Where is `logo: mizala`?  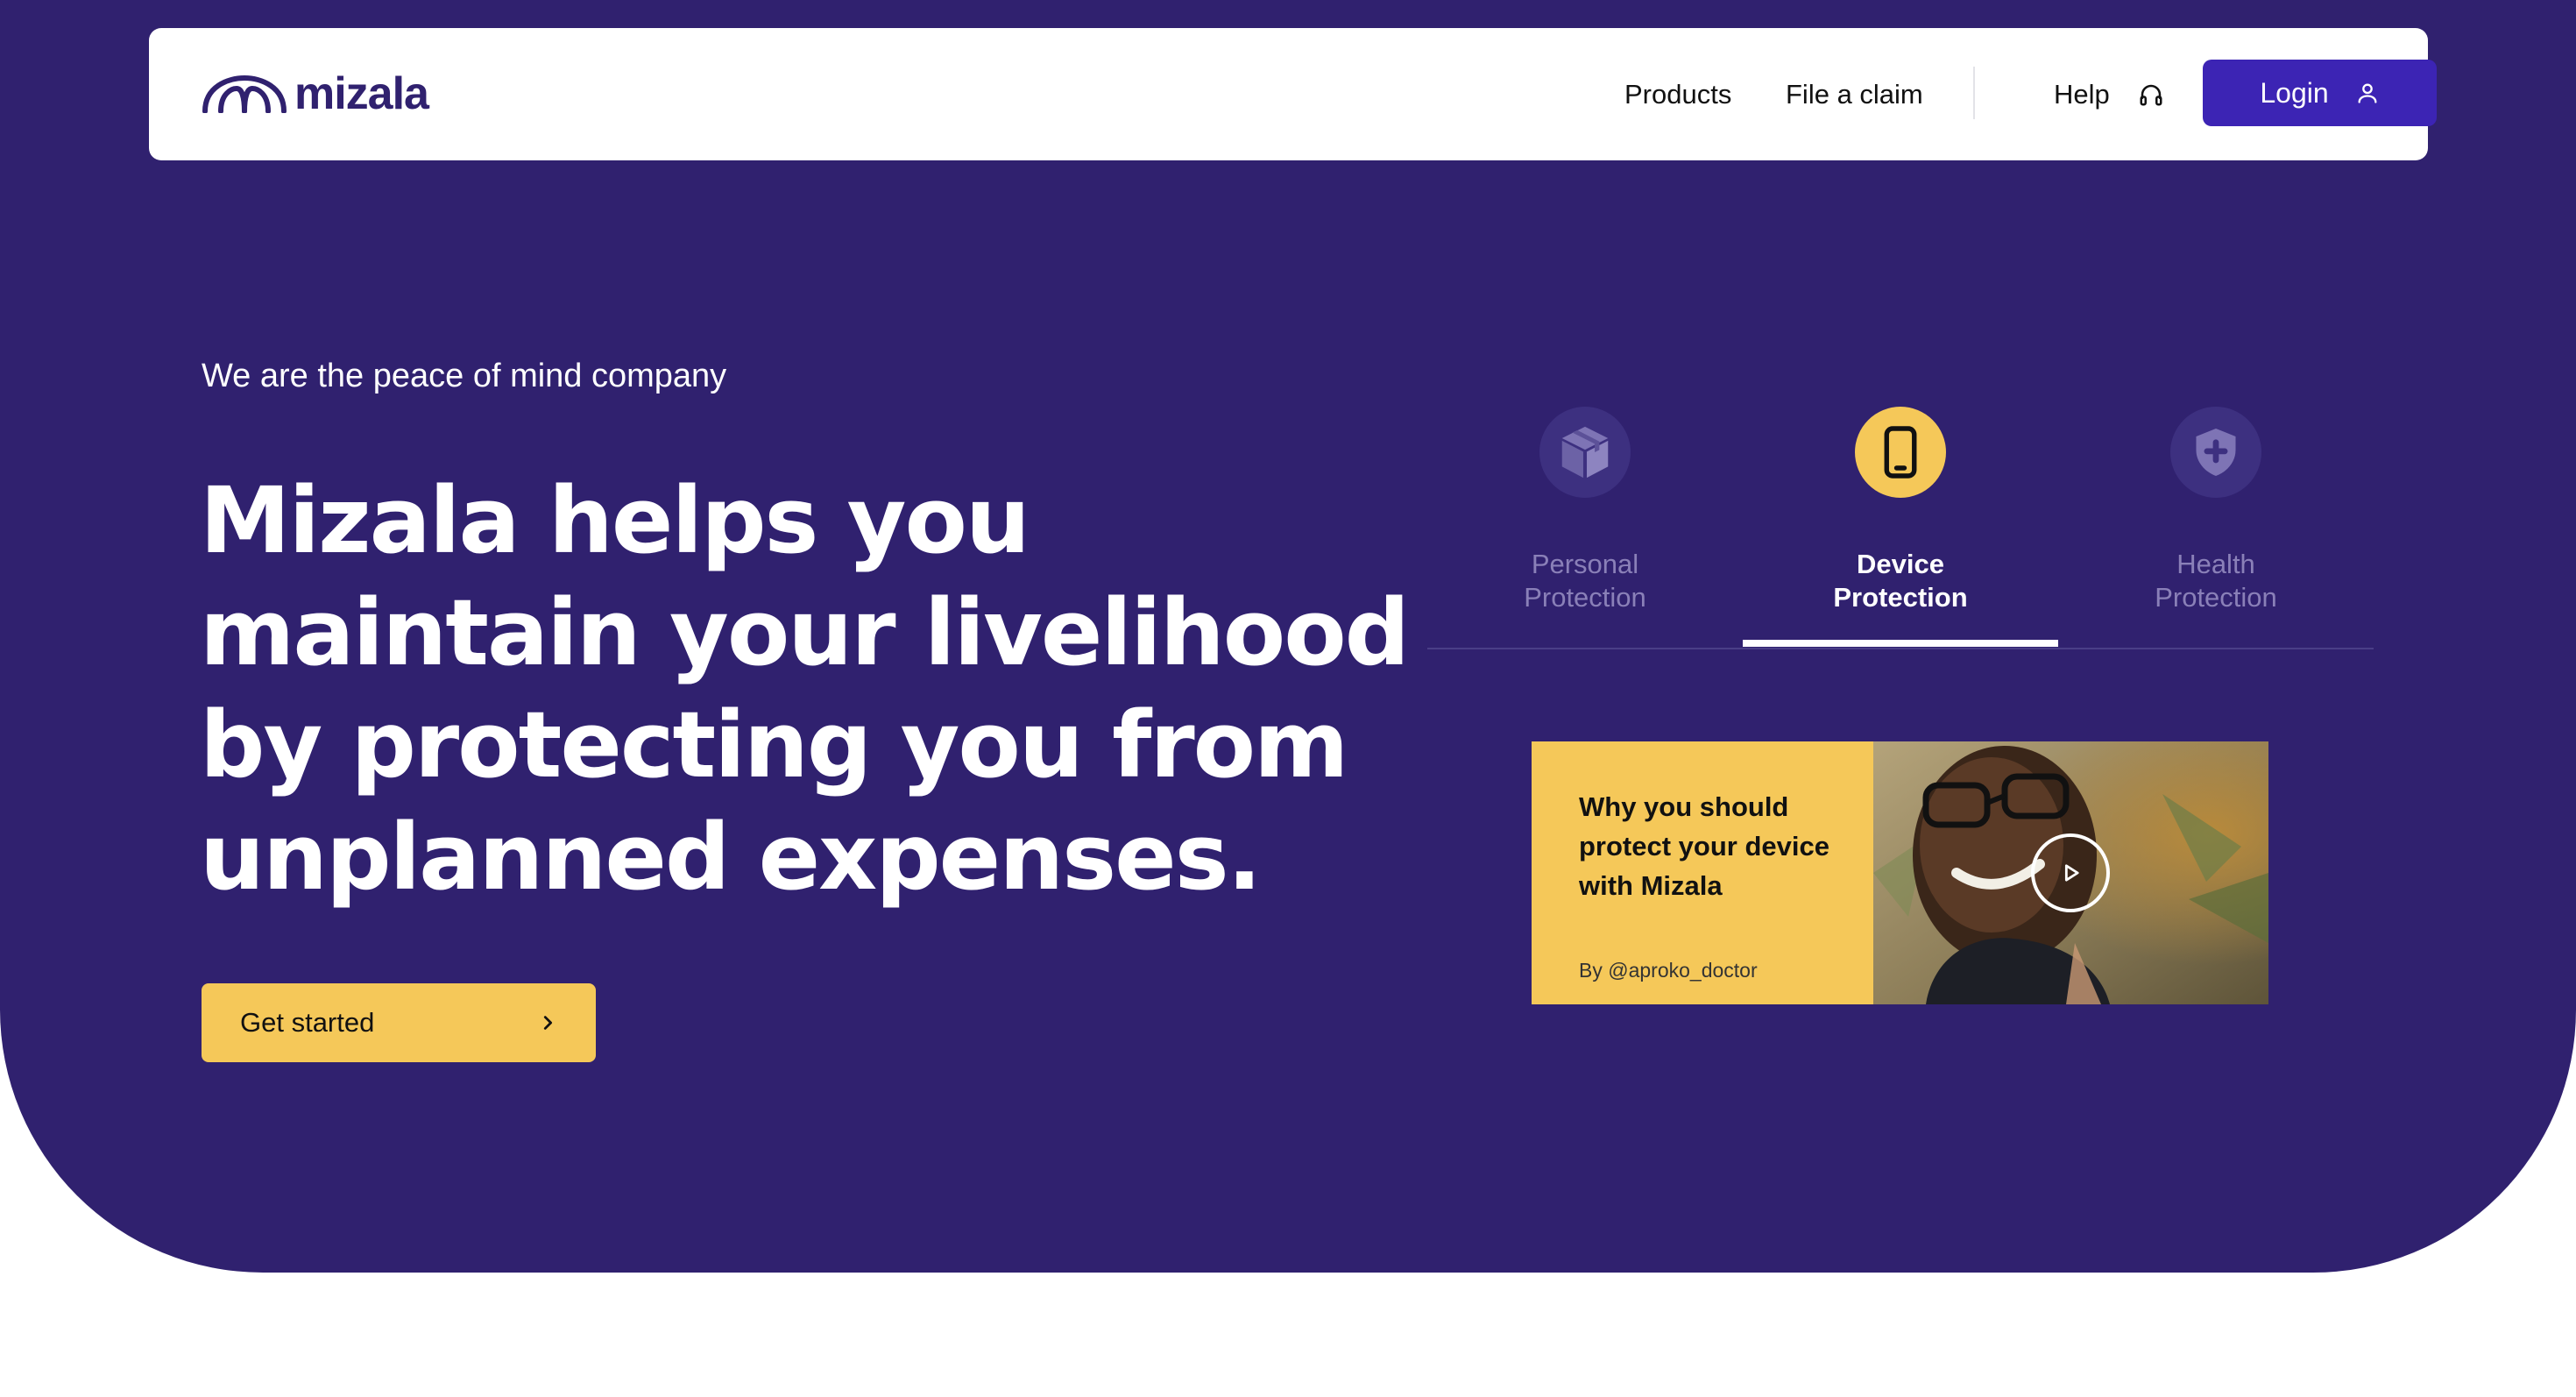
logo: mizala is located at coordinates (315, 93).